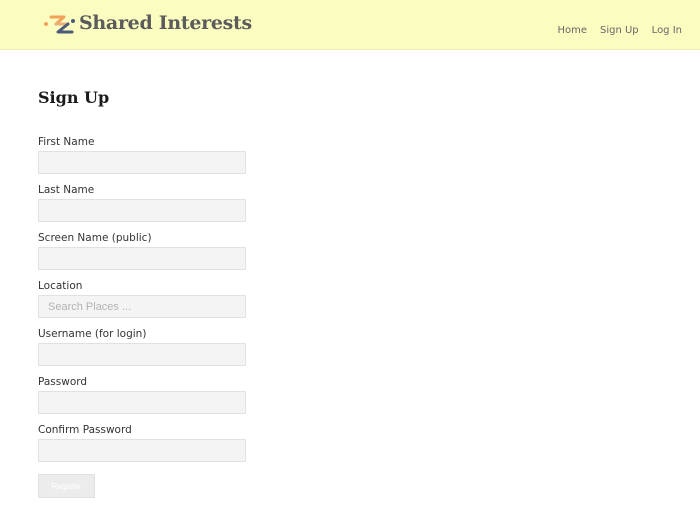 The width and height of the screenshot is (700, 514). I want to click on username-input, so click(142, 354).